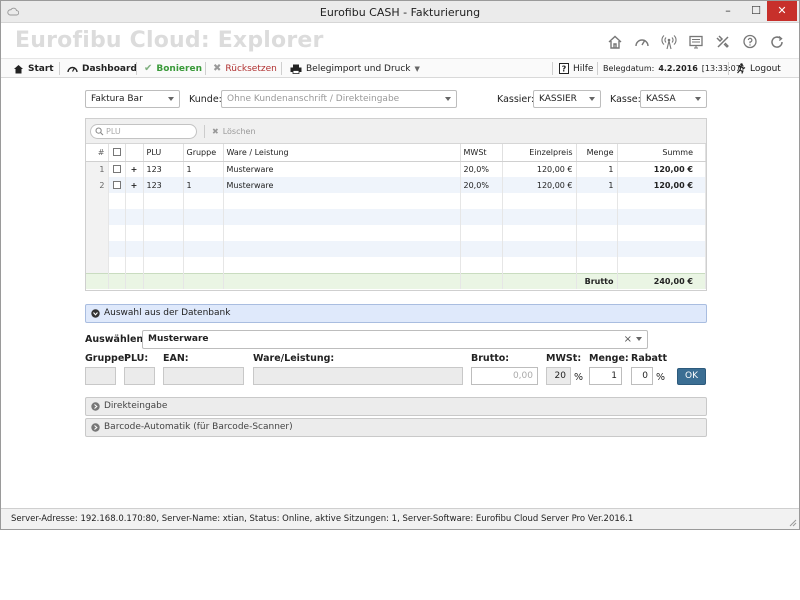  I want to click on resize-grip-icon, so click(792, 522).